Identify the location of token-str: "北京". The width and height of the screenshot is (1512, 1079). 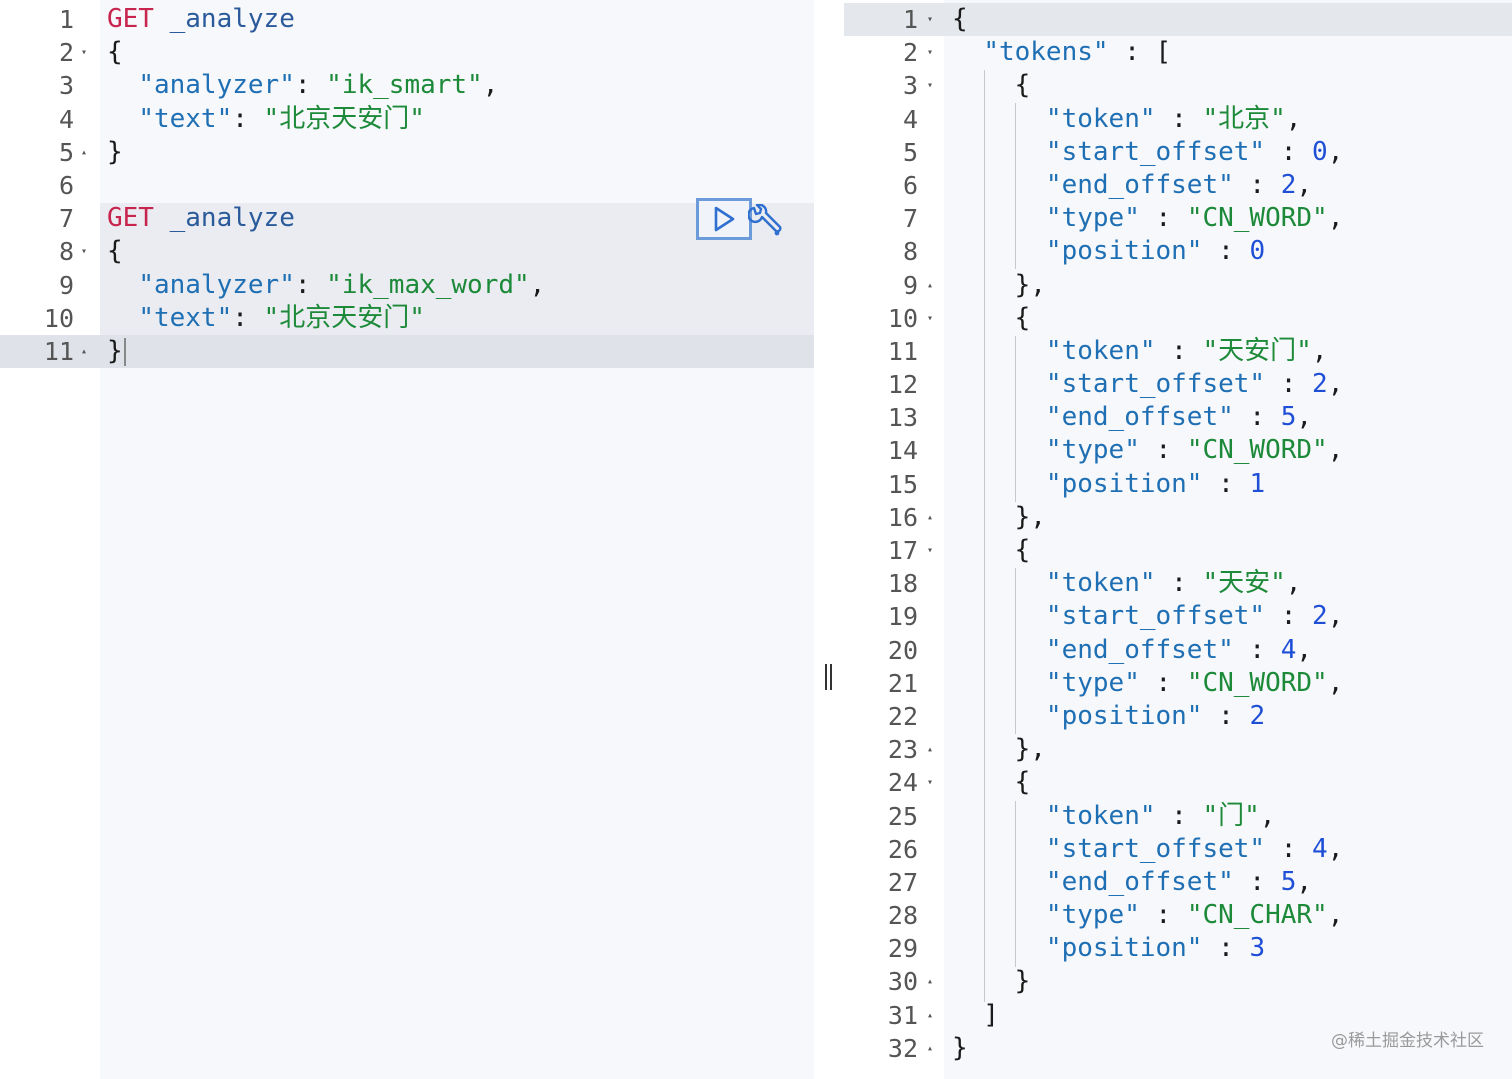
(1244, 118).